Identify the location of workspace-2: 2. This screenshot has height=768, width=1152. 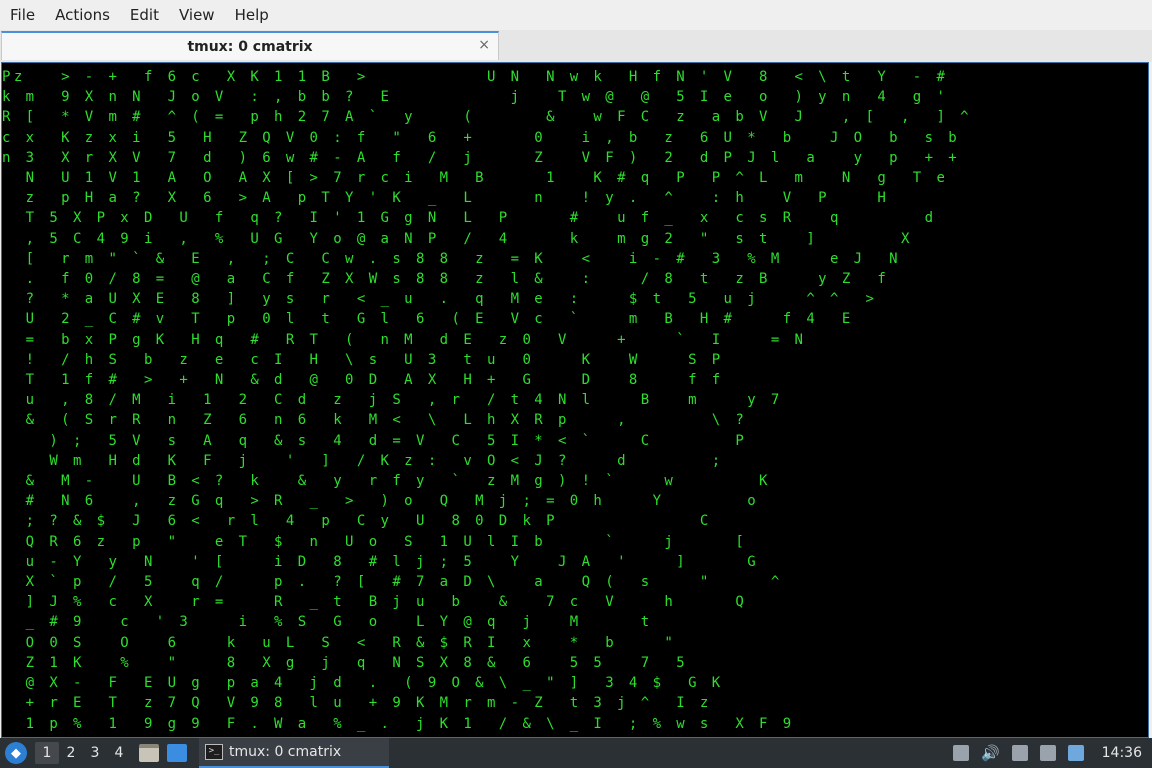
(71, 753).